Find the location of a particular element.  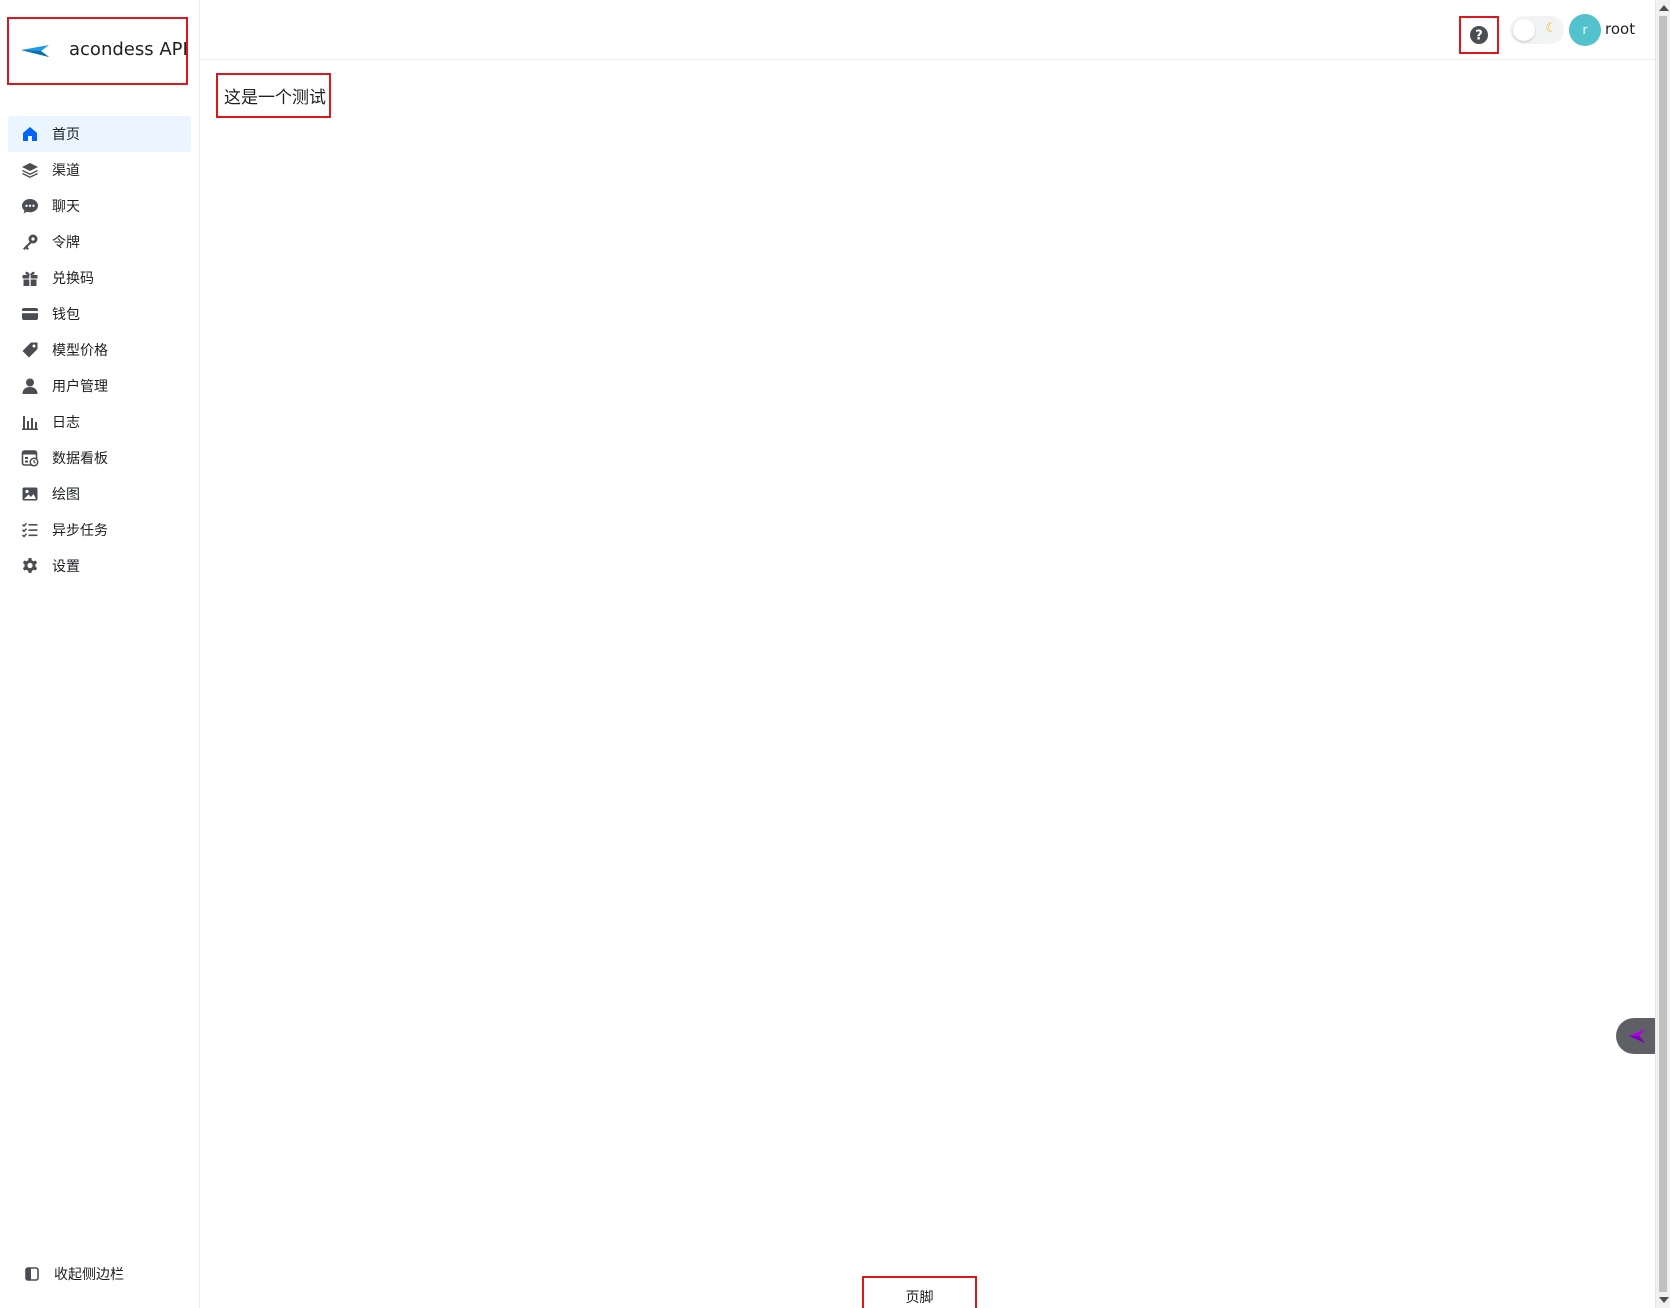

collapse-sidebar-button: 收起侧边栏 is located at coordinates (73, 1274).